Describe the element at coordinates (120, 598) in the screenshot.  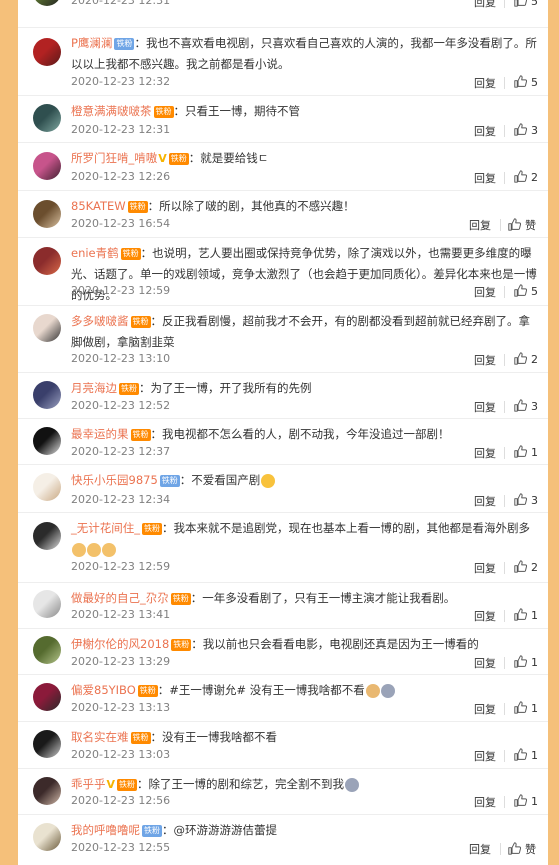
I see `username-link: 做最好的自己_尕尕` at that location.